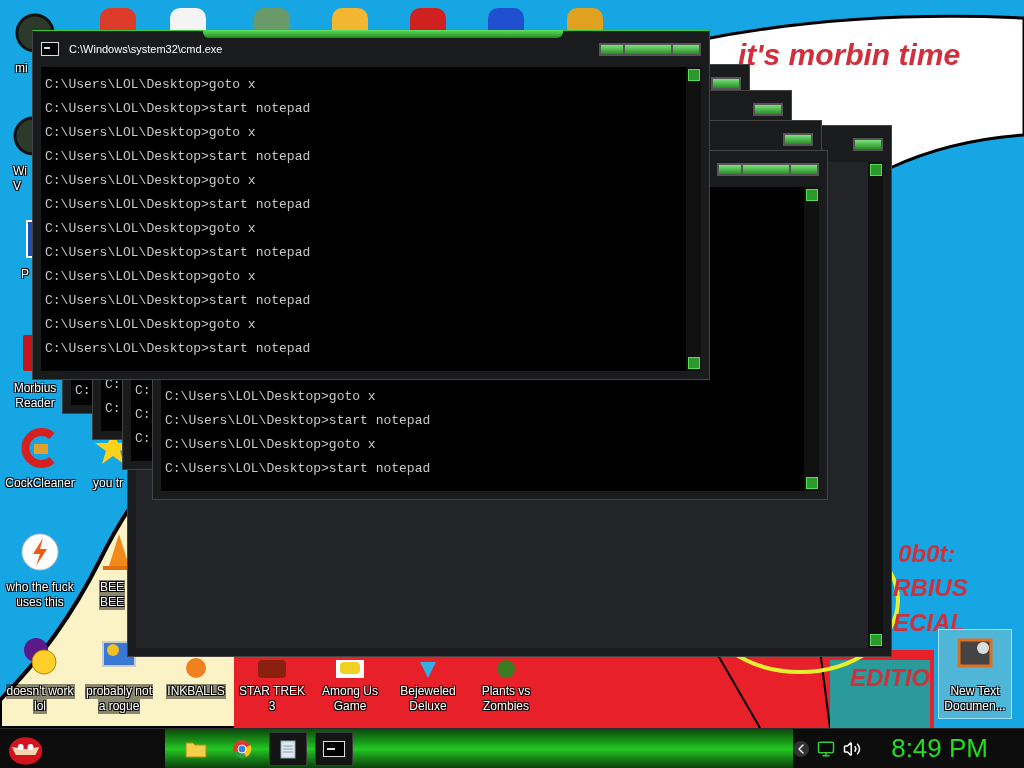 The width and height of the screenshot is (1024, 768). What do you see at coordinates (196, 691) in the screenshot?
I see `icon-label: INKBALLS` at bounding box center [196, 691].